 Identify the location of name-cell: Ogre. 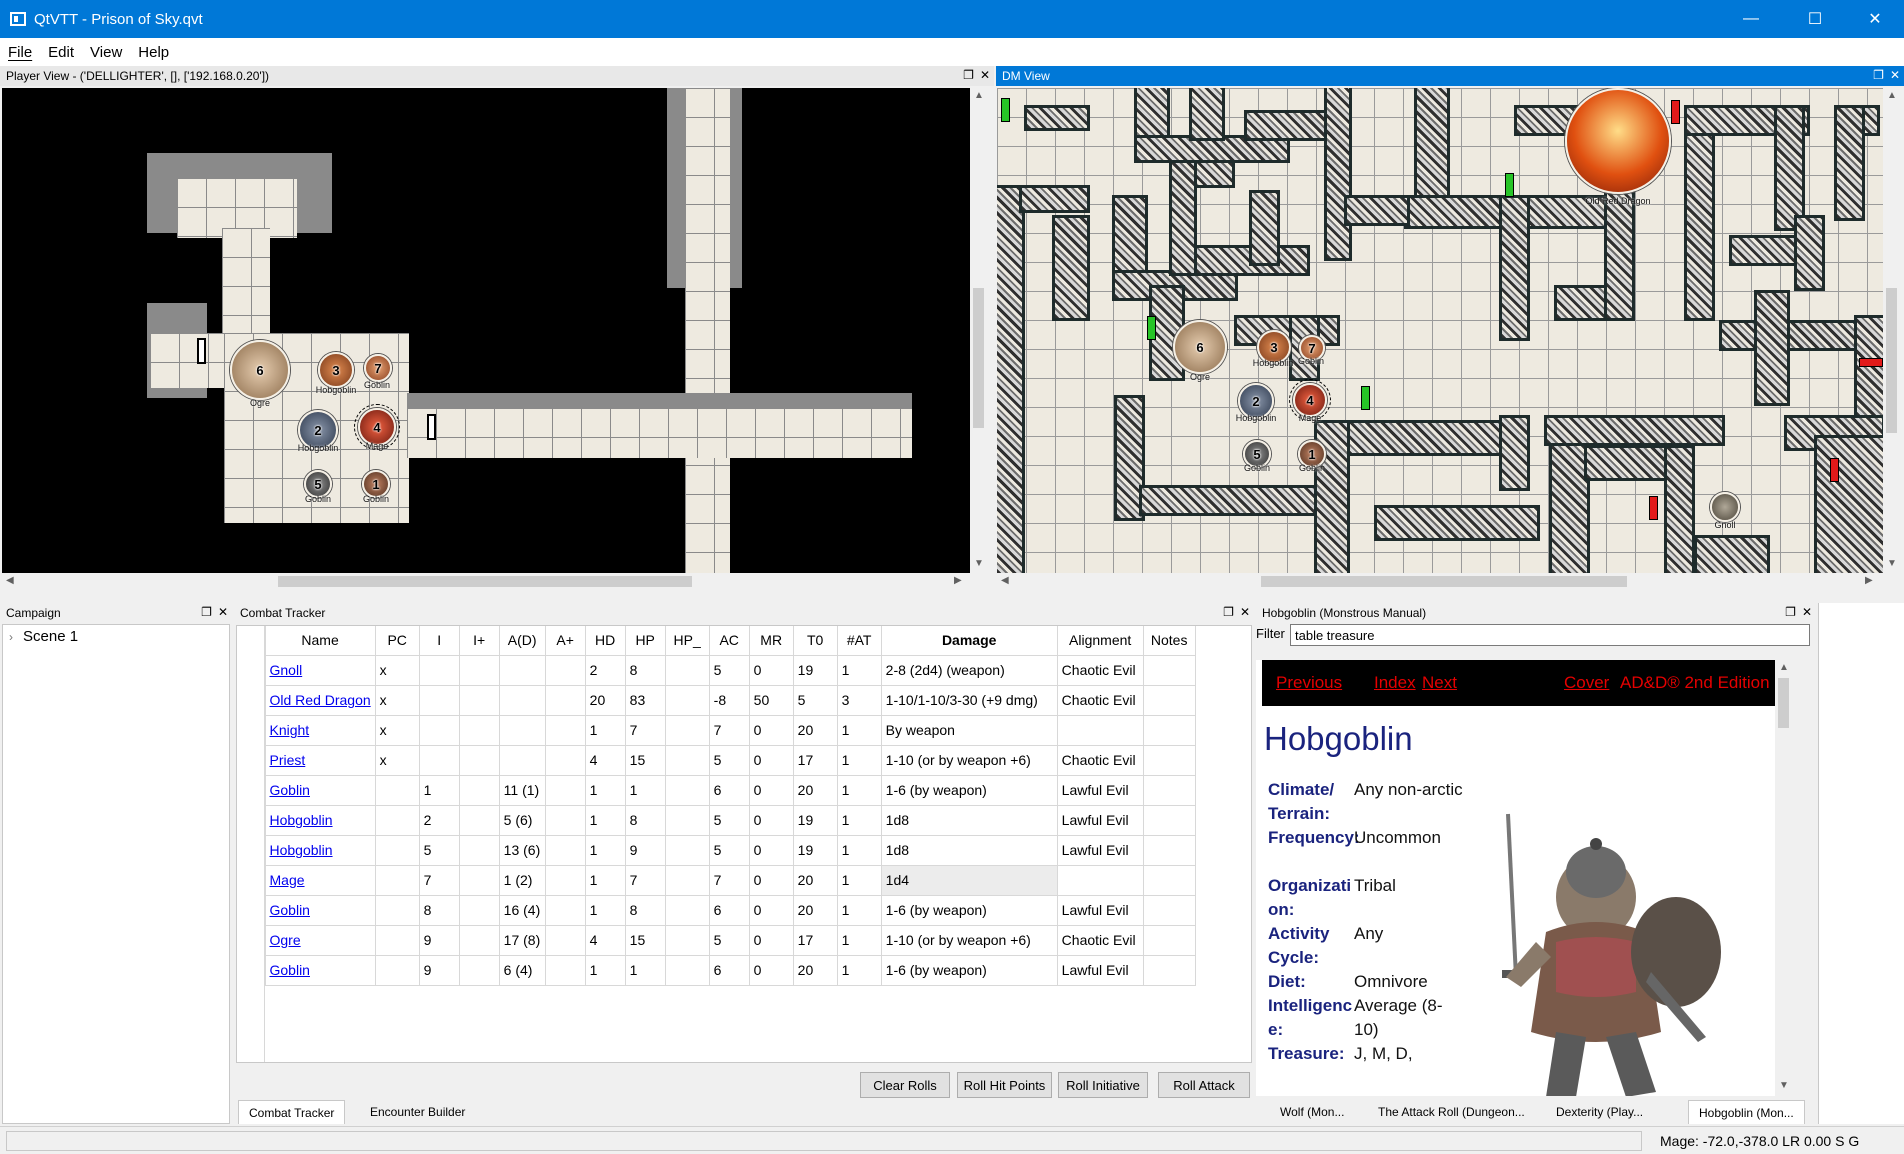
(320, 940).